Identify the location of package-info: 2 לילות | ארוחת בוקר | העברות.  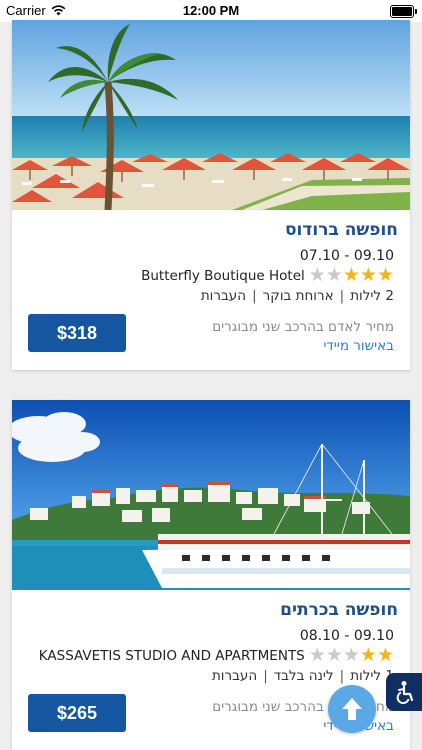
(297, 296).